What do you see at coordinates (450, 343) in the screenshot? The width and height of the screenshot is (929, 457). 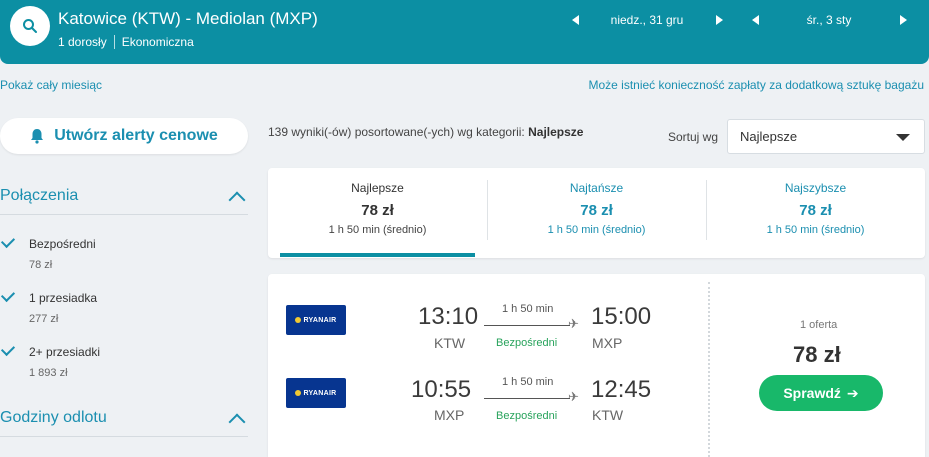 I see `outbound-depart-airport: KTW` at bounding box center [450, 343].